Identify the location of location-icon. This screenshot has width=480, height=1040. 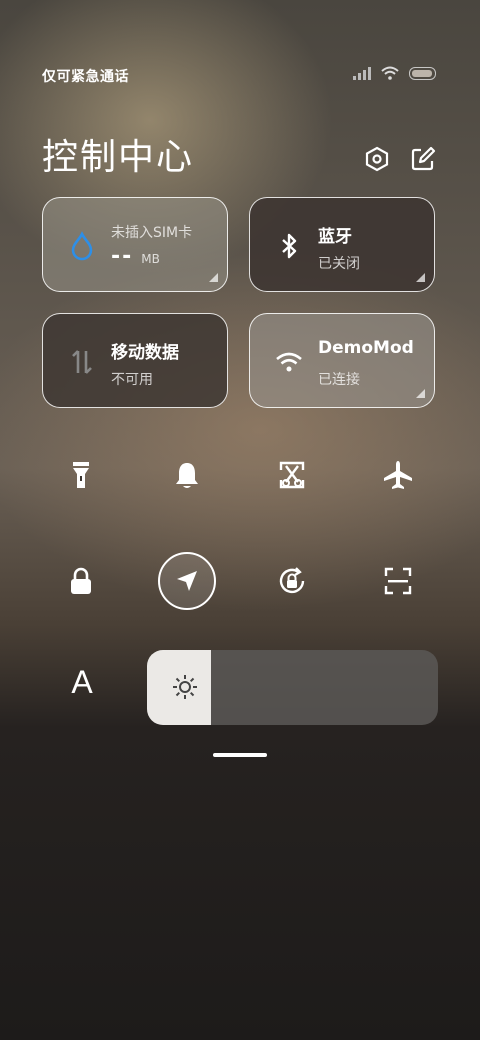
(187, 581).